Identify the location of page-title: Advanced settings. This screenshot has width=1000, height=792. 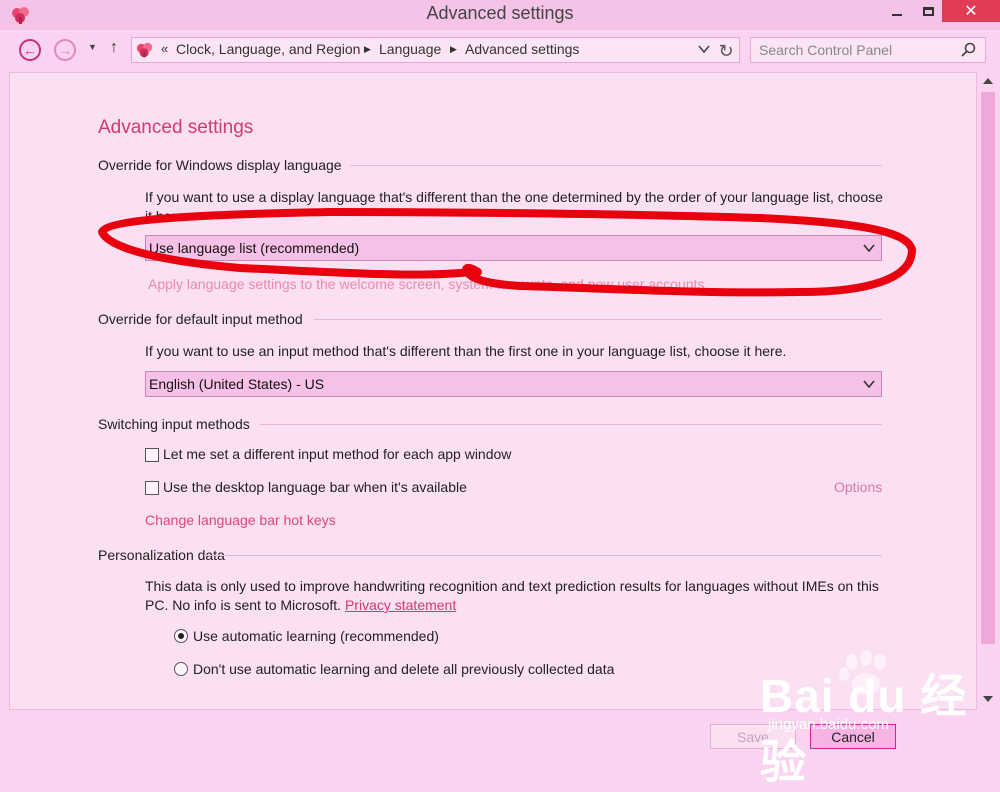
(176, 127).